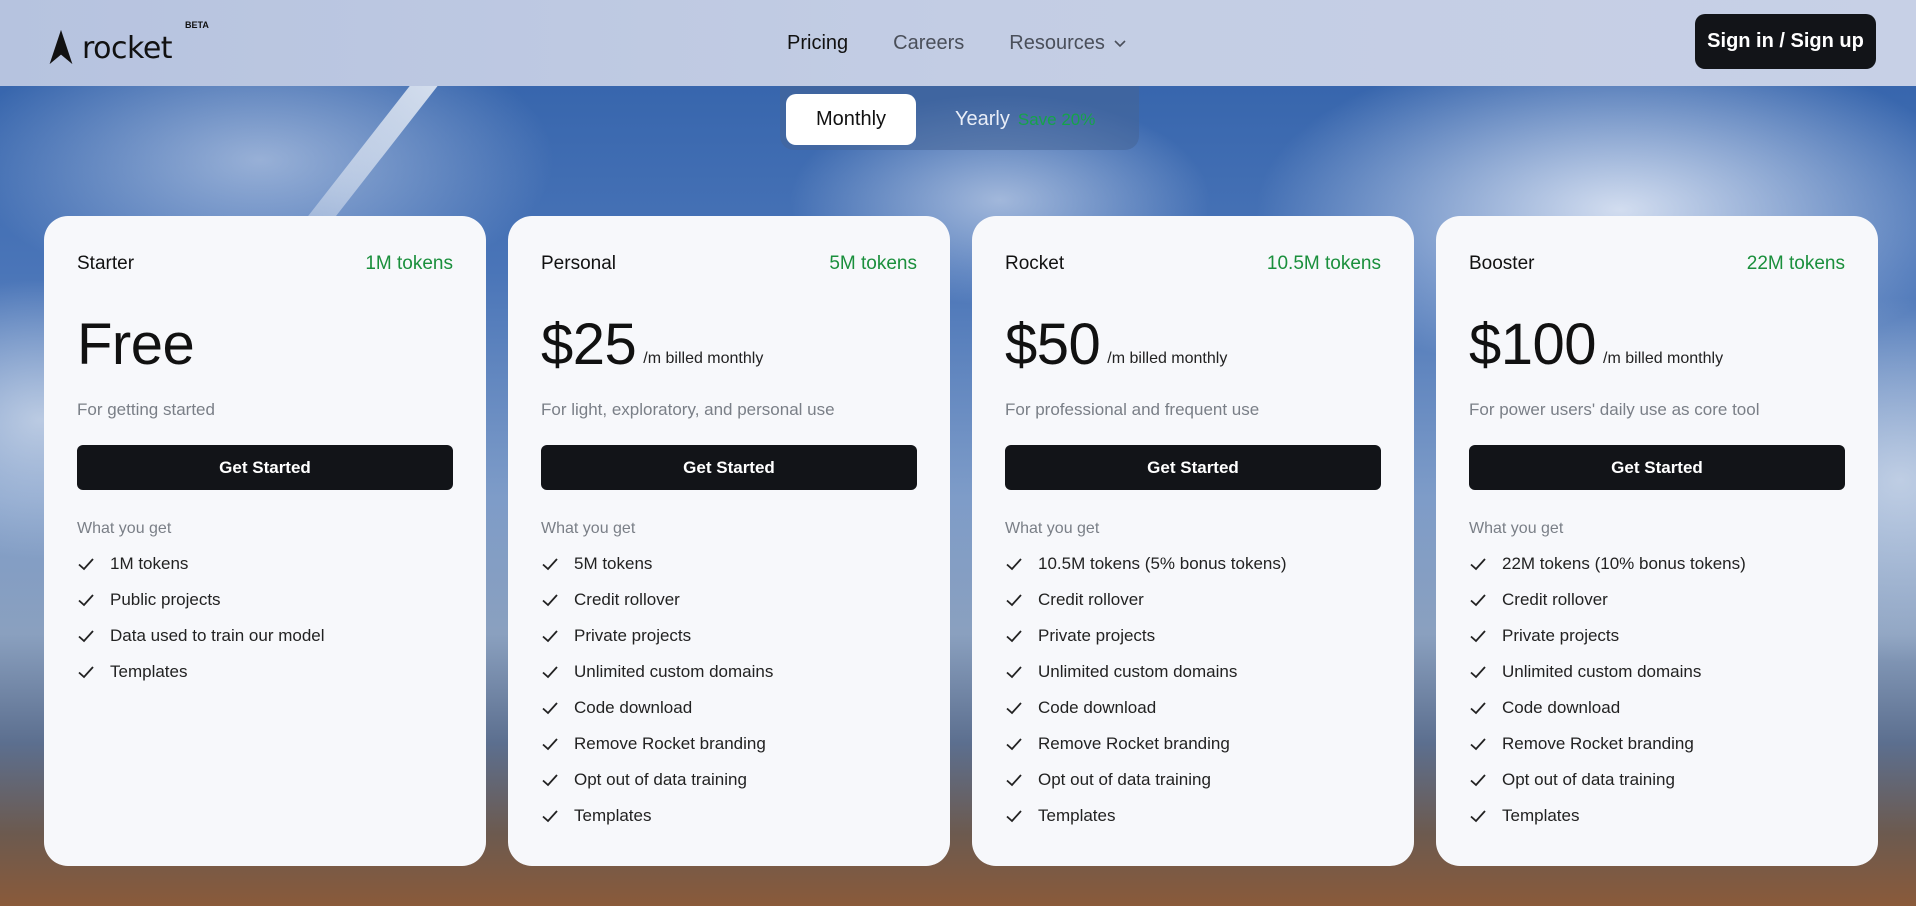 The height and width of the screenshot is (906, 1916). Describe the element at coordinates (817, 43) in the screenshot. I see `nav-item-pricing: Pricing` at that location.